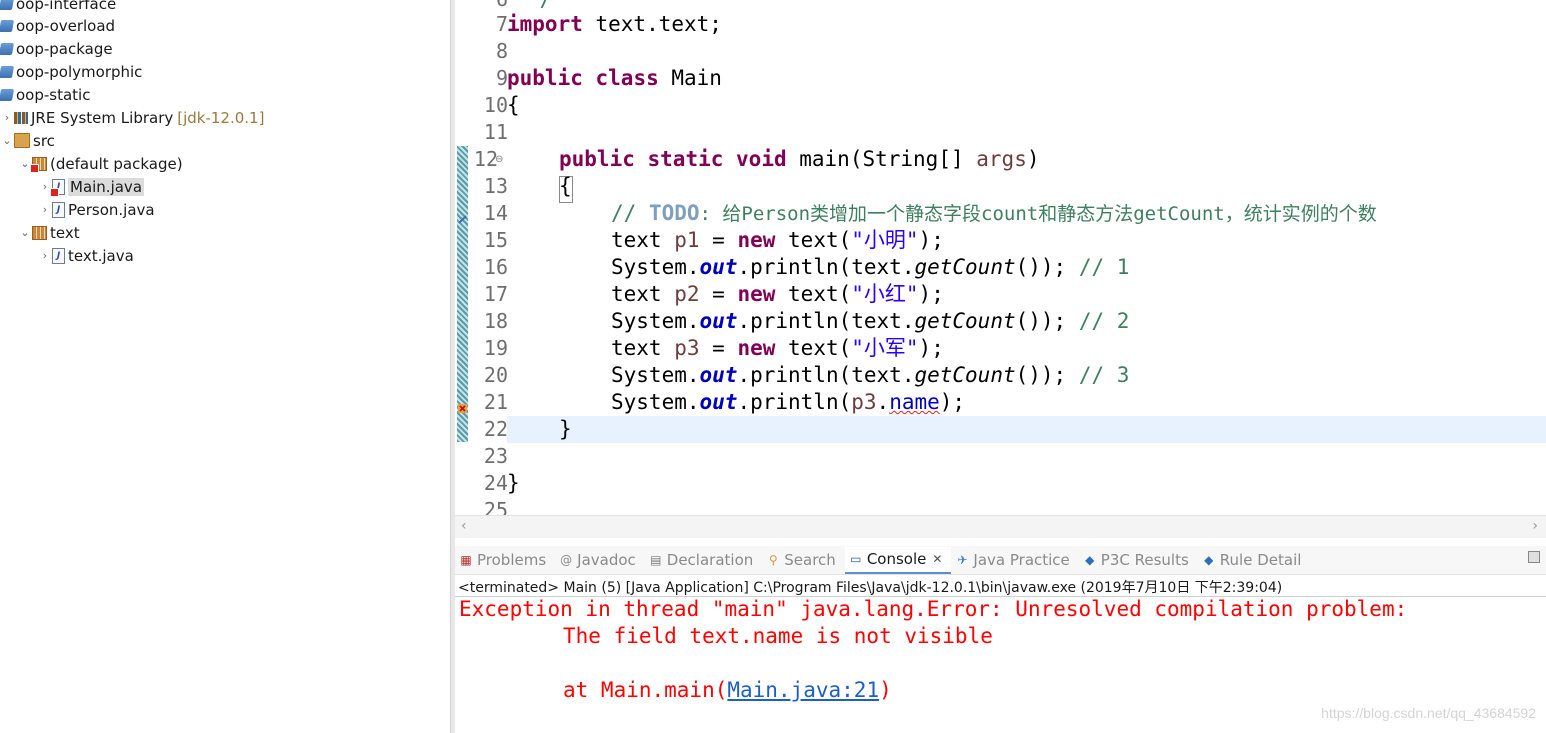 The image size is (1546, 733). Describe the element at coordinates (1001, 159) in the screenshot. I see `code-variable: args` at that location.